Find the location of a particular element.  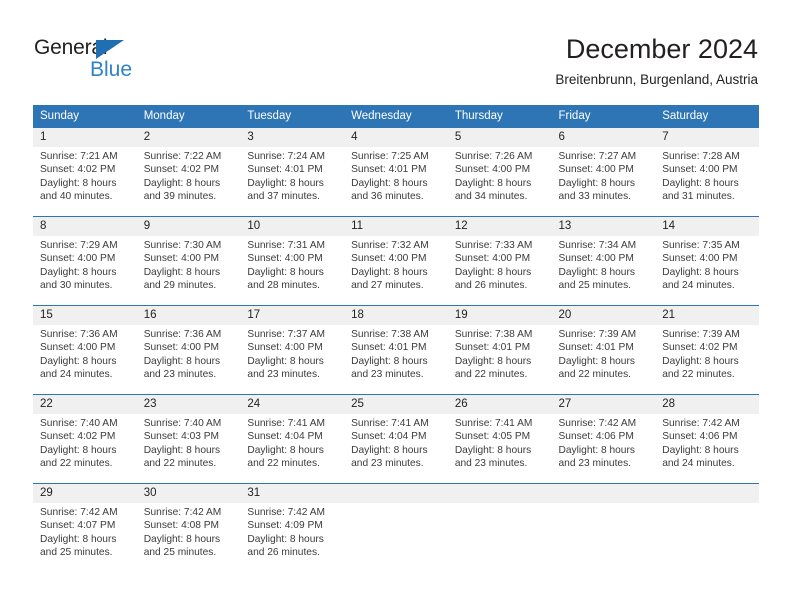

day-number: 8 is located at coordinates (85, 226).